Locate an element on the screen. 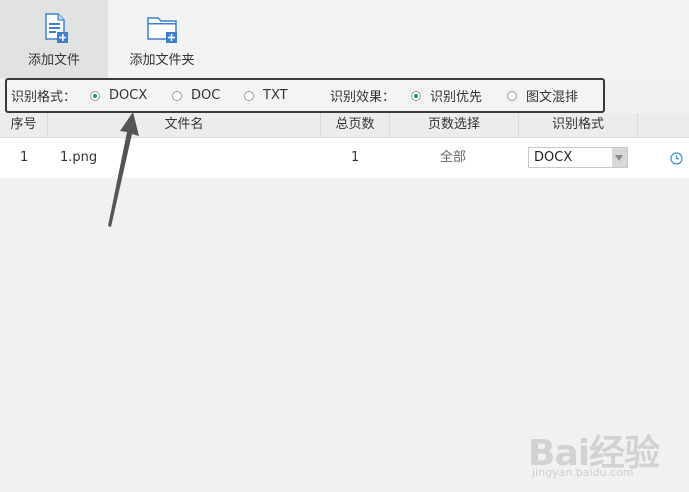 This screenshot has height=492, width=689. recognition-options-bar: 识别格式： DOCX DOC TXT 识别效果： 识别优先 图文混排 is located at coordinates (305, 95).